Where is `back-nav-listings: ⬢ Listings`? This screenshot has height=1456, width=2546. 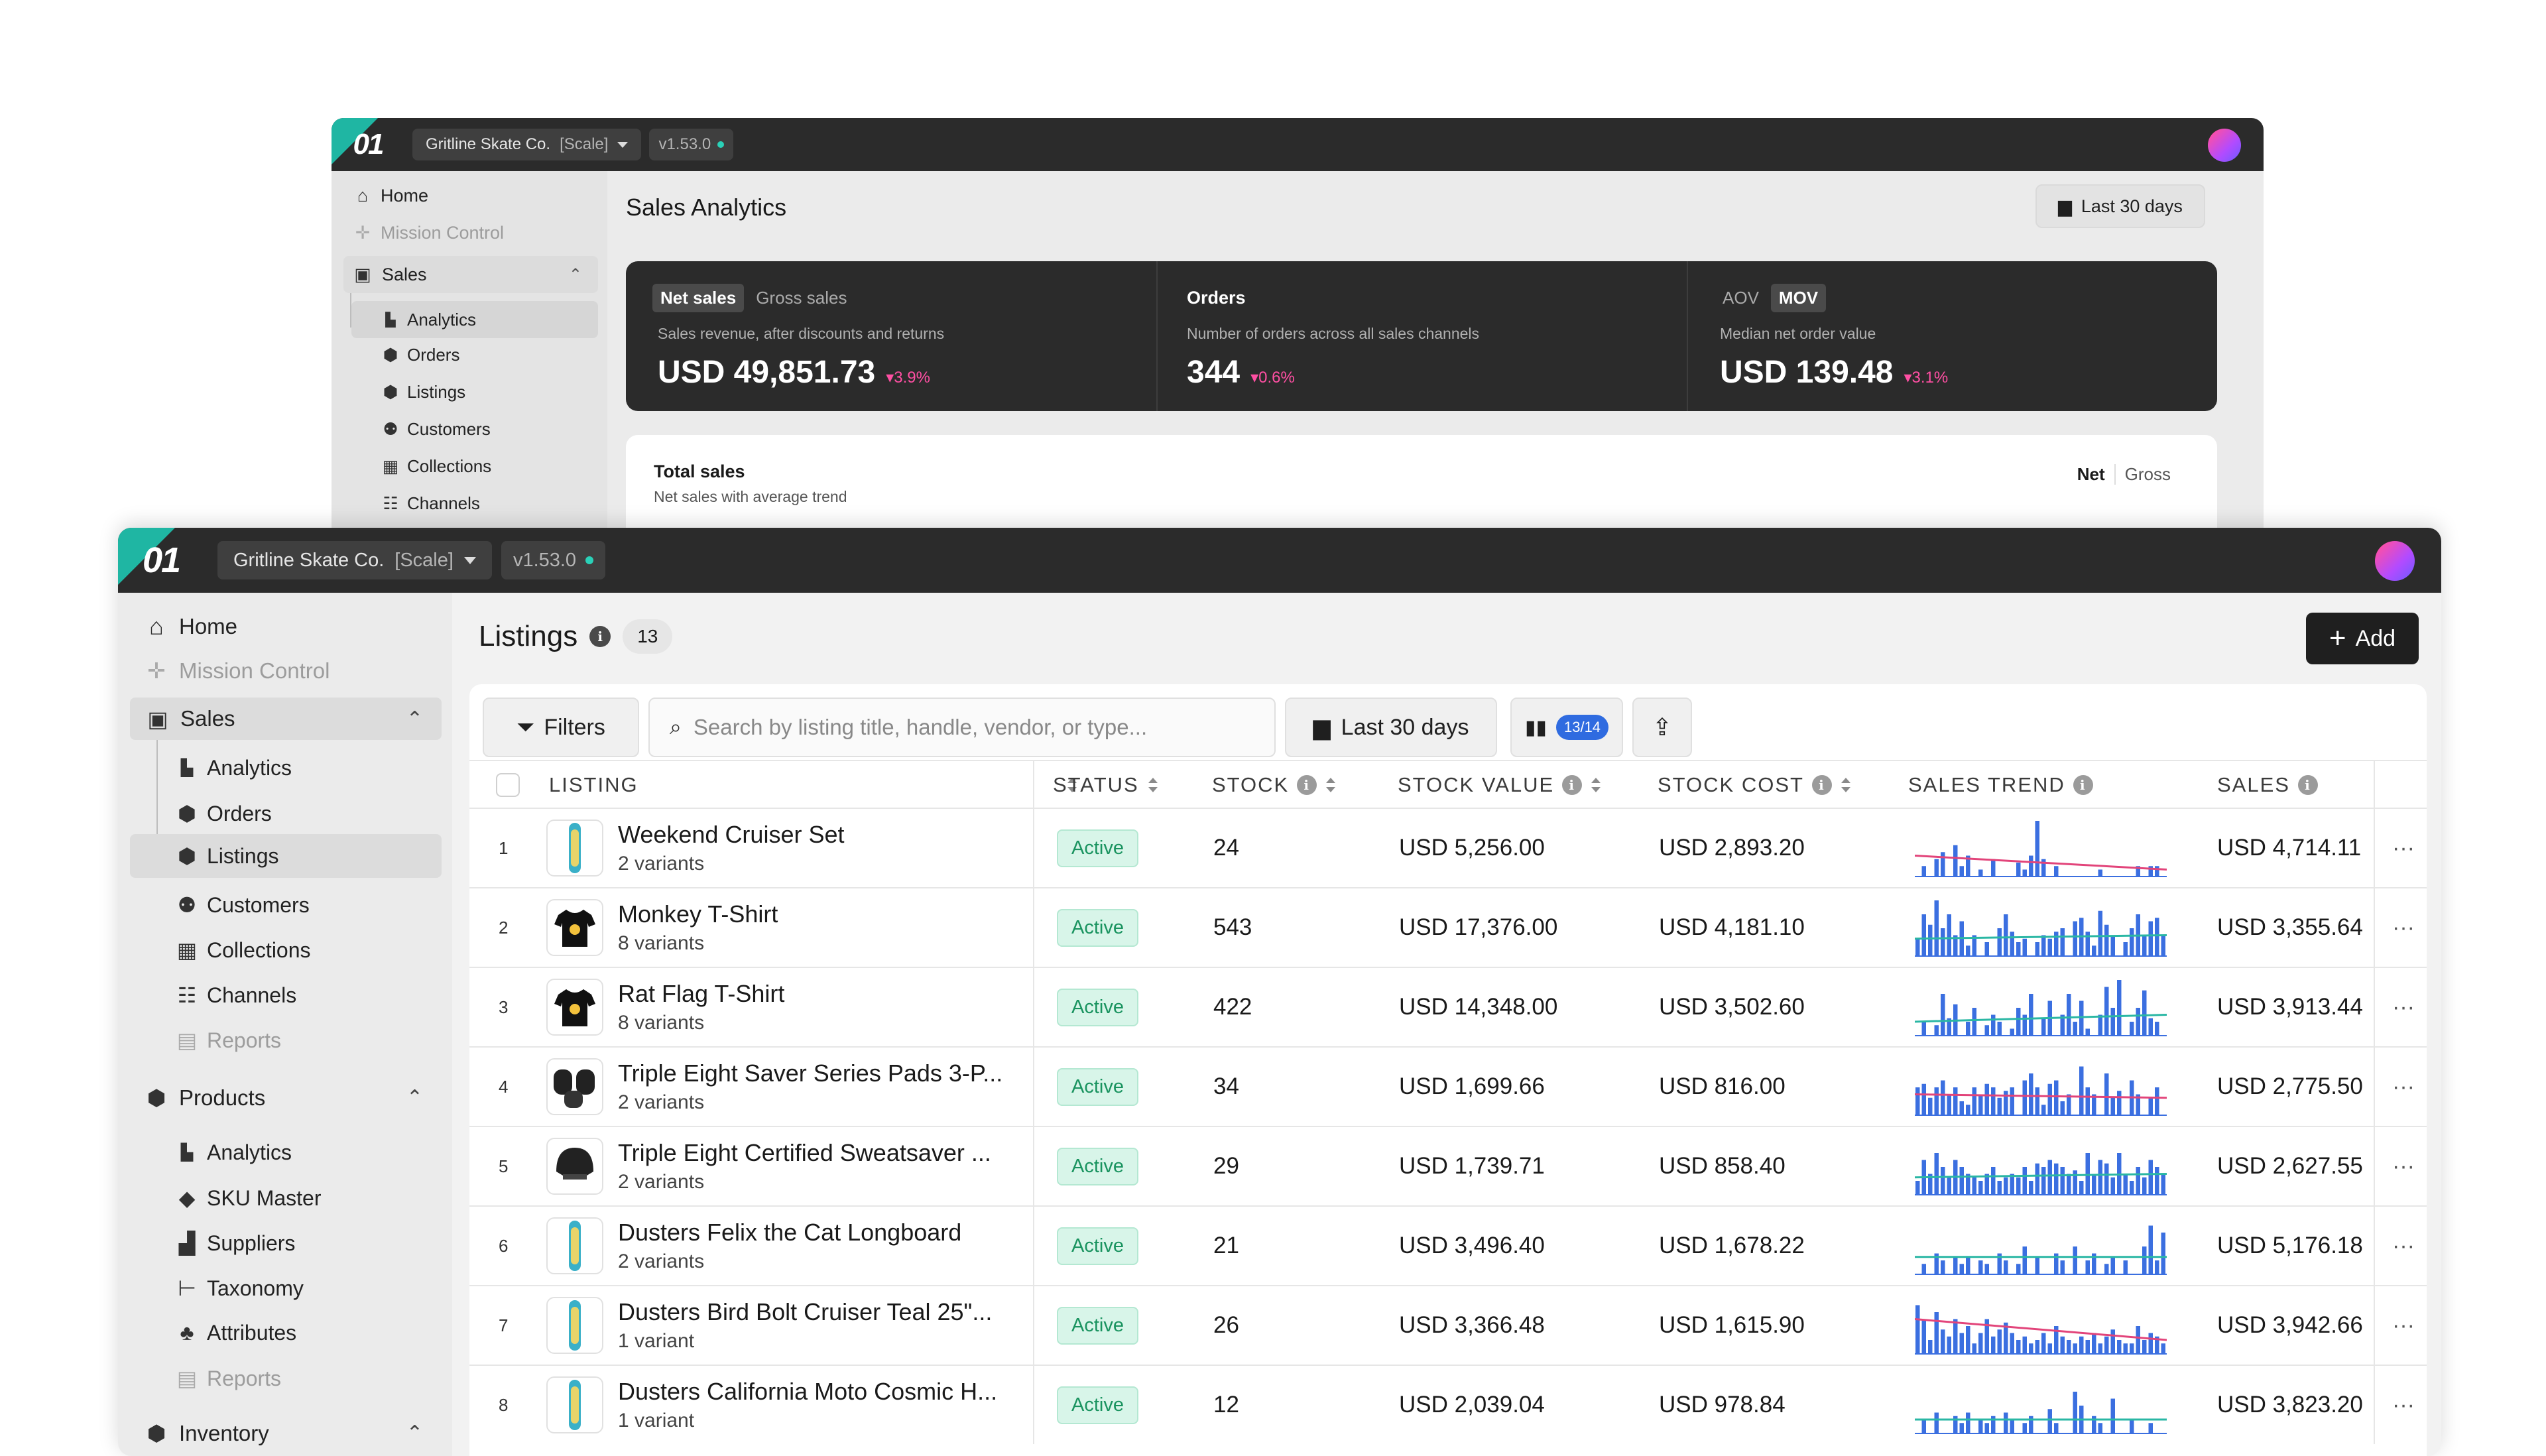
back-nav-listings: ⬢ Listings is located at coordinates (424, 392).